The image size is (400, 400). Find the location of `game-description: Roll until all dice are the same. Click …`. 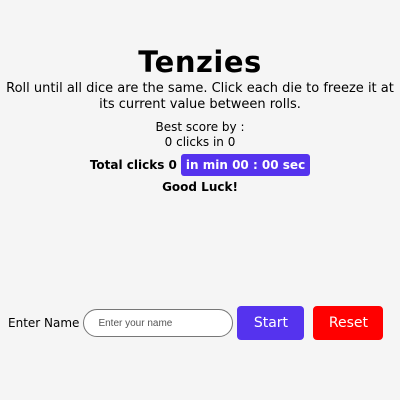

game-description: Roll until all dice are the same. Click … is located at coordinates (200, 96).